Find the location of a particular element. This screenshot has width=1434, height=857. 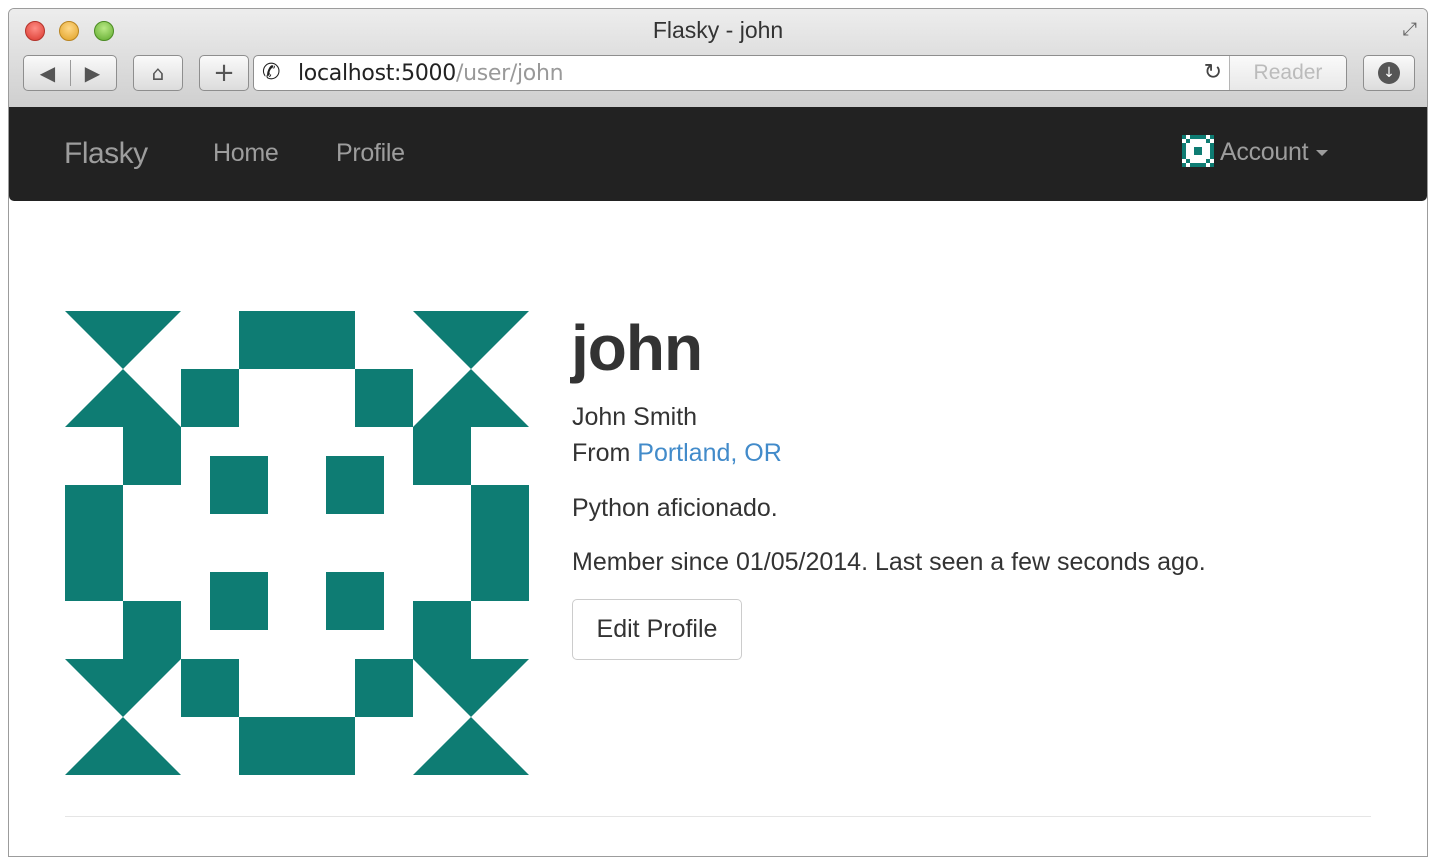

location-link: Portland, OR is located at coordinates (709, 453).